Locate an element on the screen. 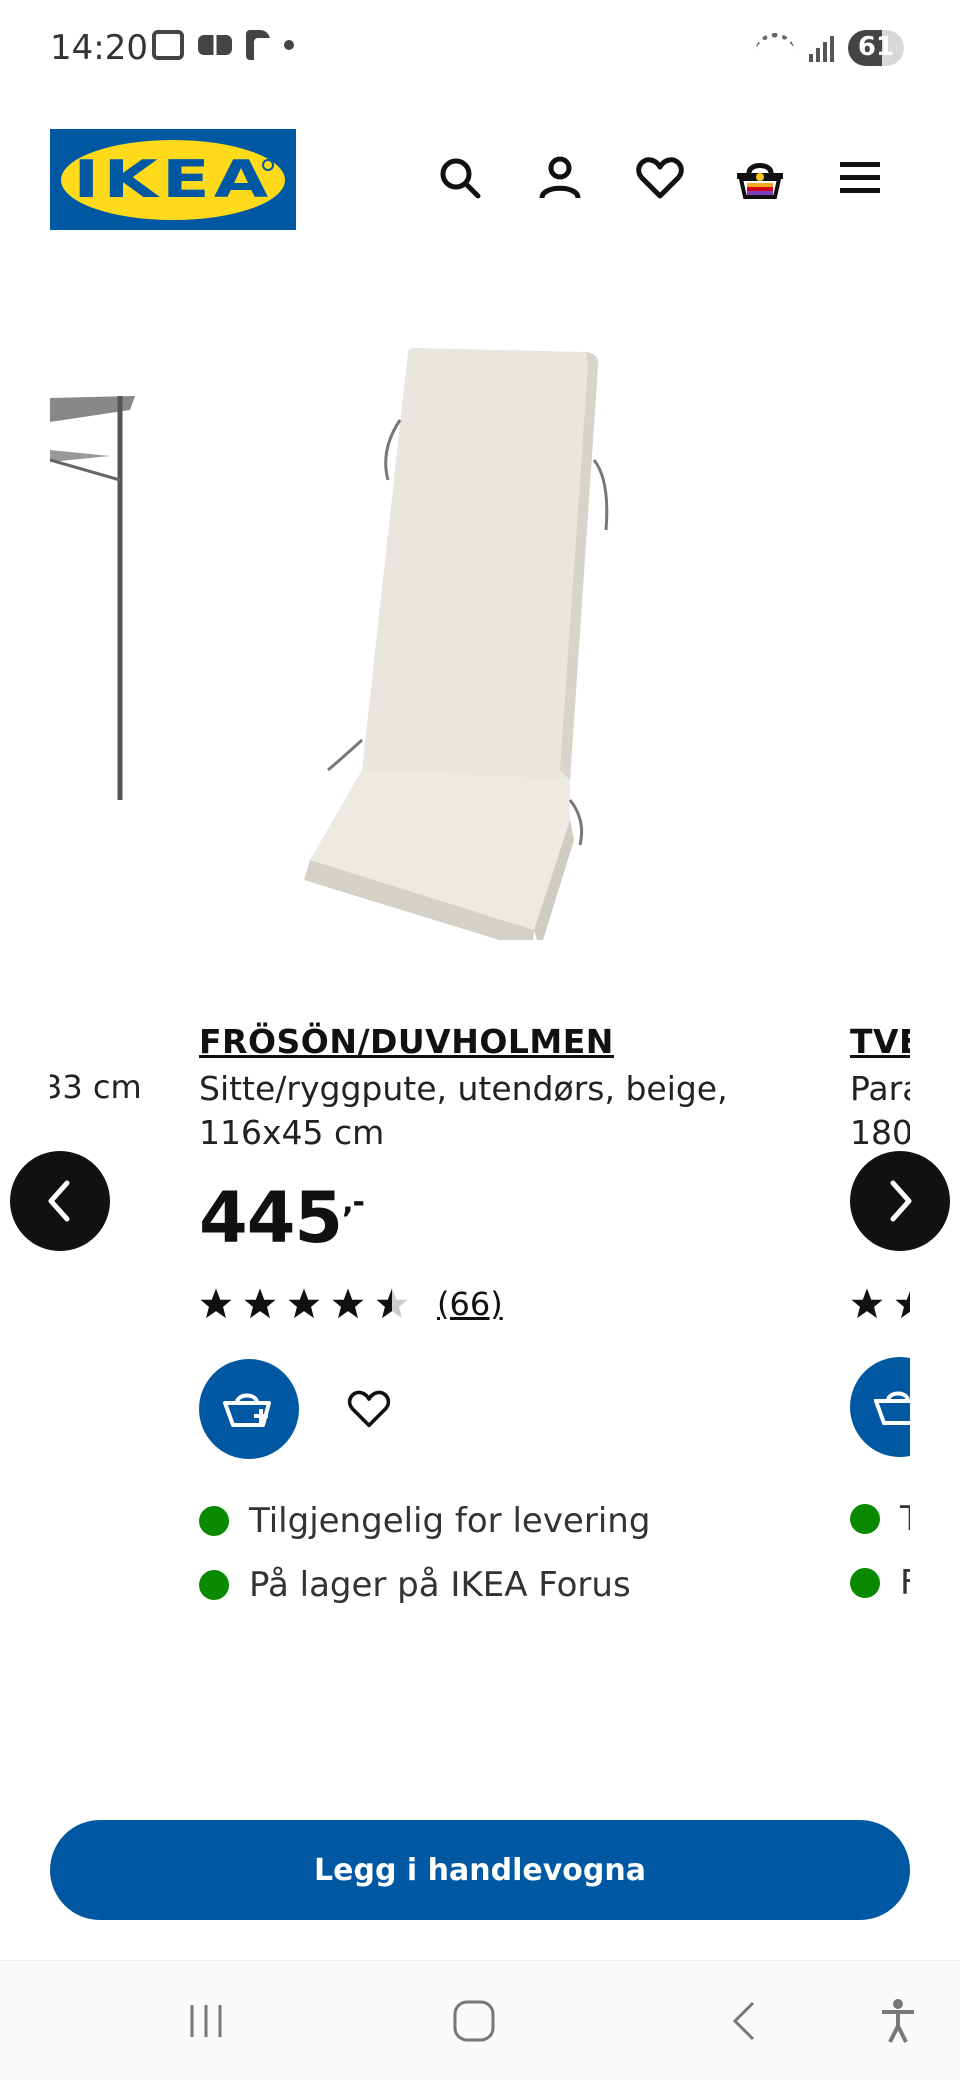  chevron-left-icon is located at coordinates (59, 1201).